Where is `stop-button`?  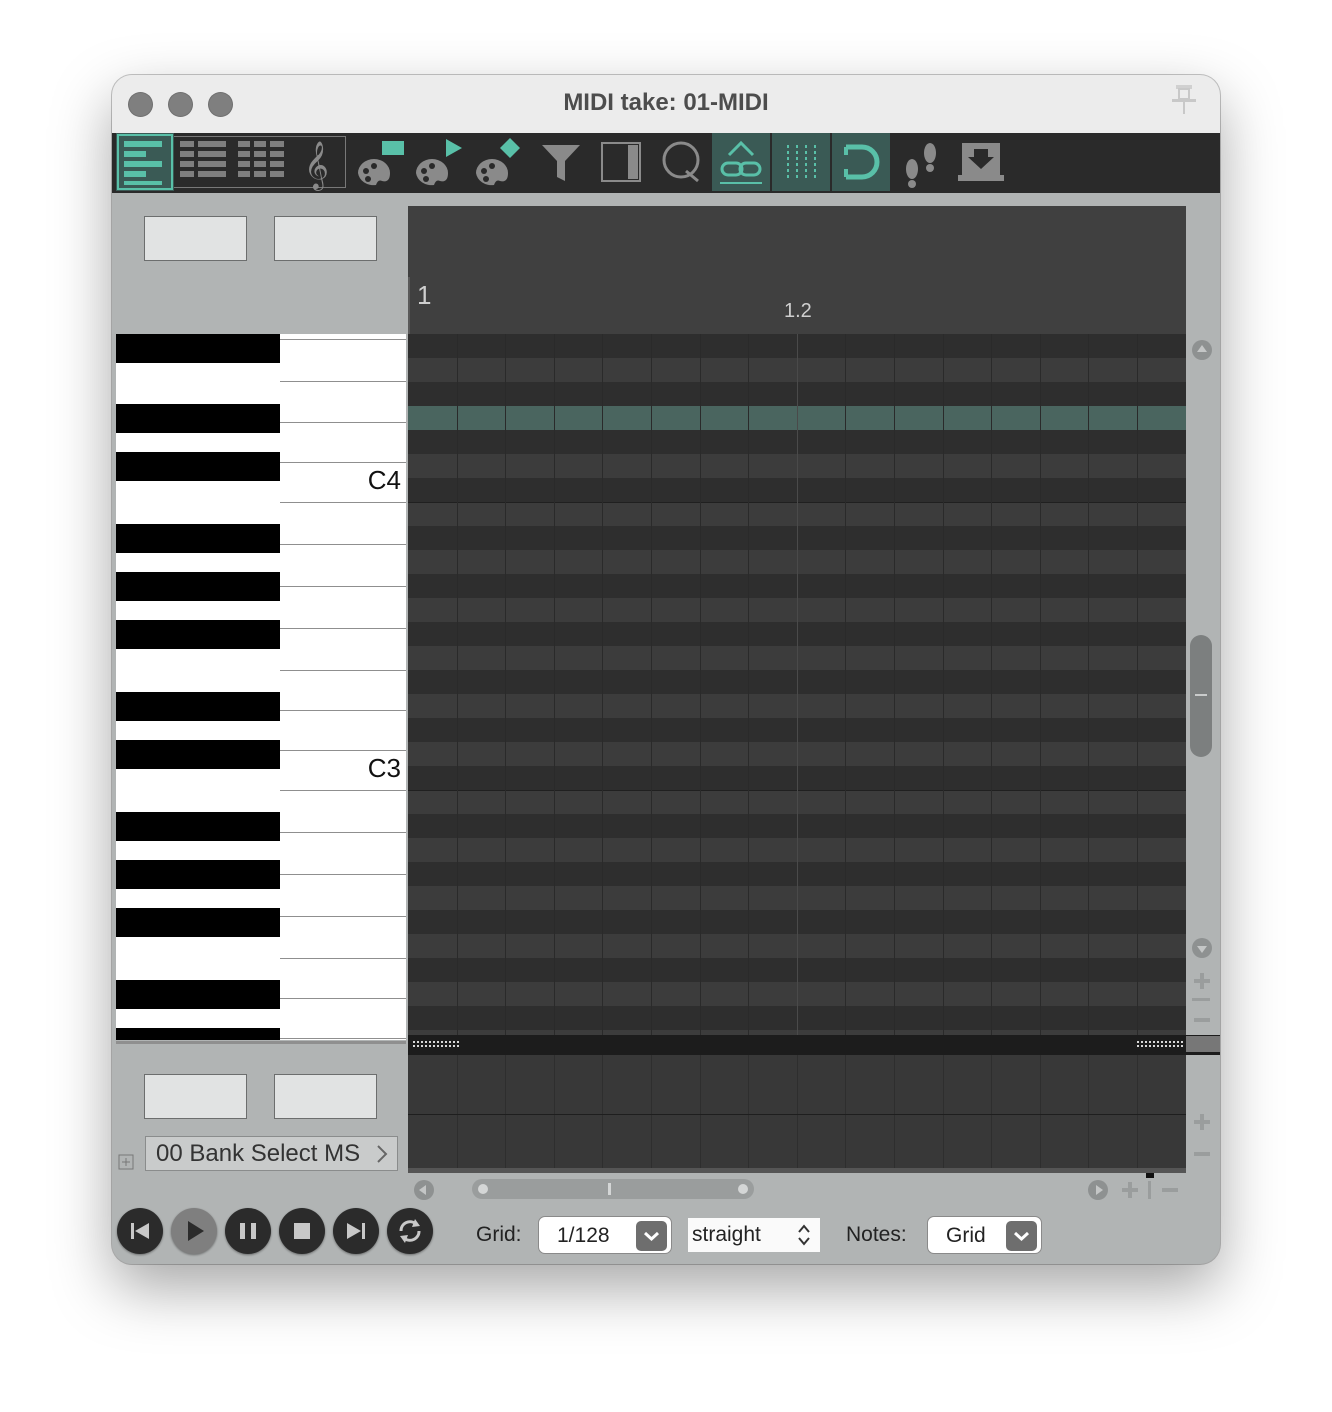 stop-button is located at coordinates (302, 1231).